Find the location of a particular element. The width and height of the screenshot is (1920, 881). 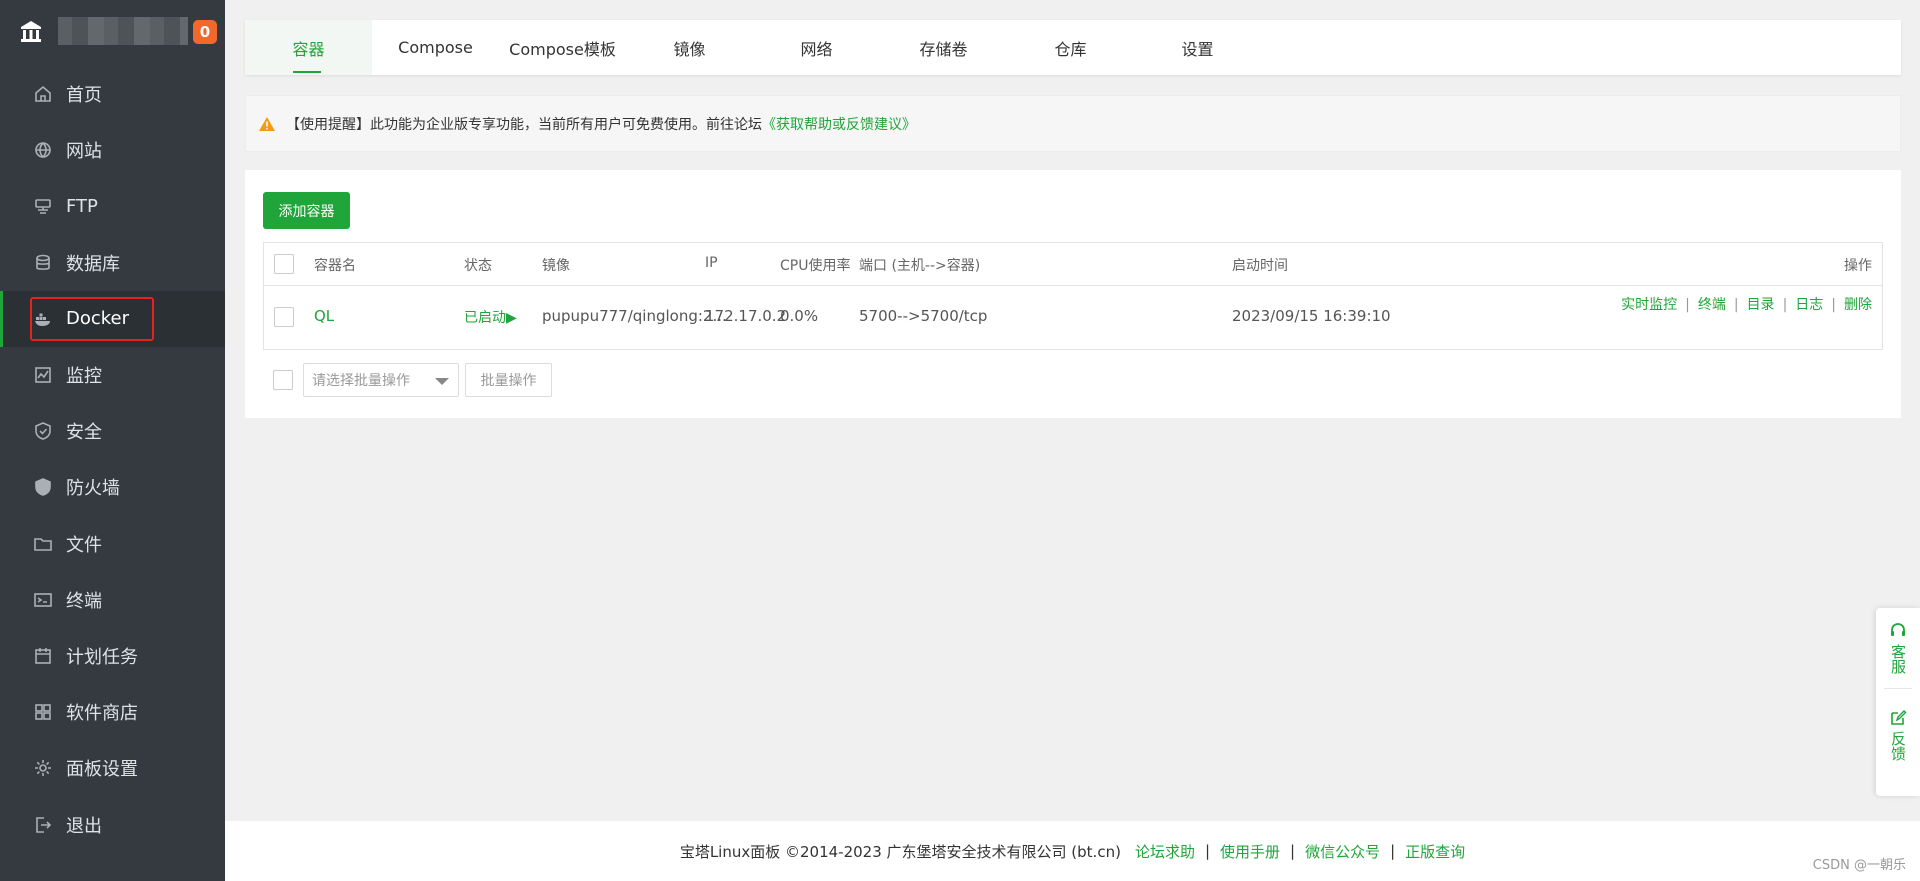

monitor-icon is located at coordinates (43, 375).